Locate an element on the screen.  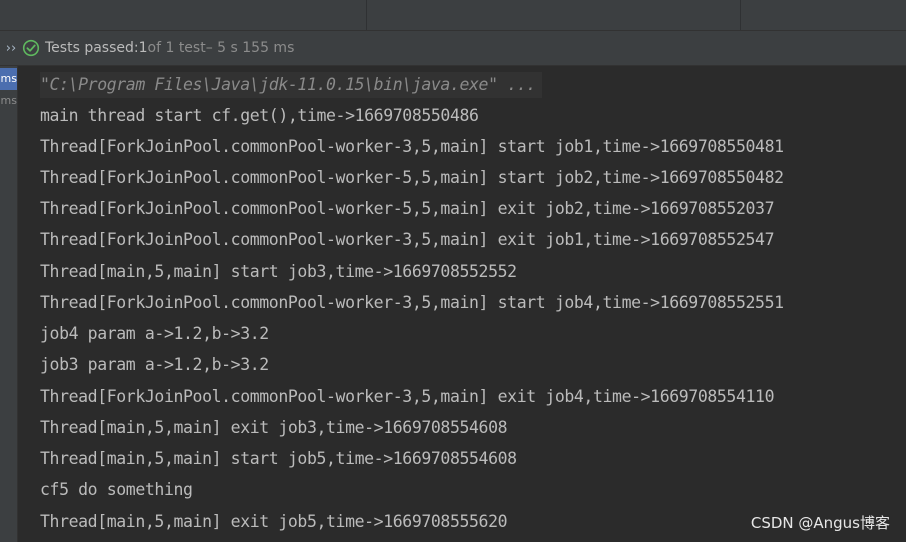
console-line: job3 param a->1.2,b->3.2 is located at coordinates (154, 364).